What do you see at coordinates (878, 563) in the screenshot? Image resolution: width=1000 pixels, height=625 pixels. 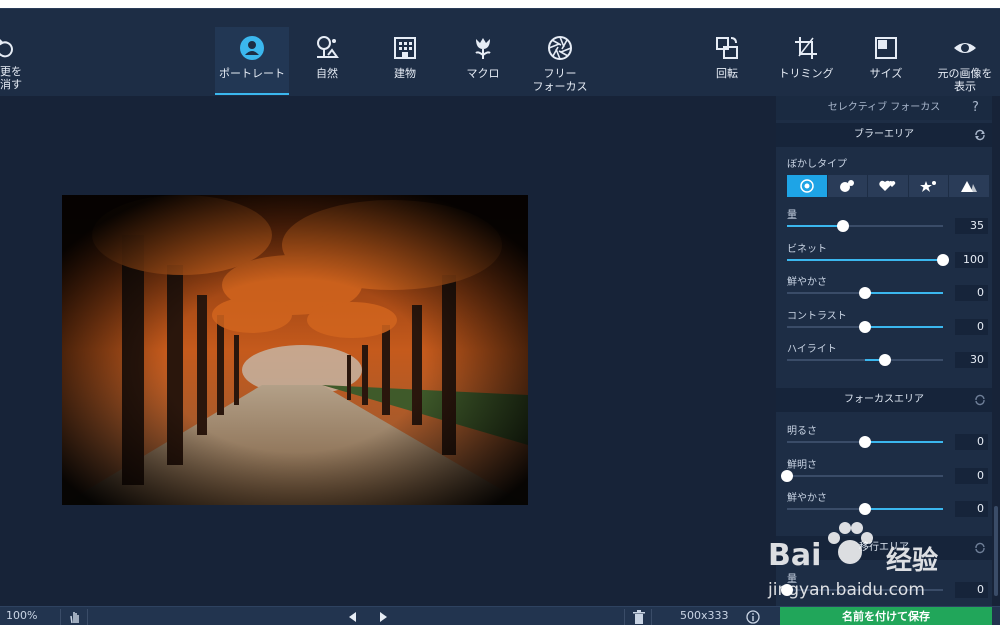 I see `baidu-watermark: Bai 经验 jingyan.baidu.com` at bounding box center [878, 563].